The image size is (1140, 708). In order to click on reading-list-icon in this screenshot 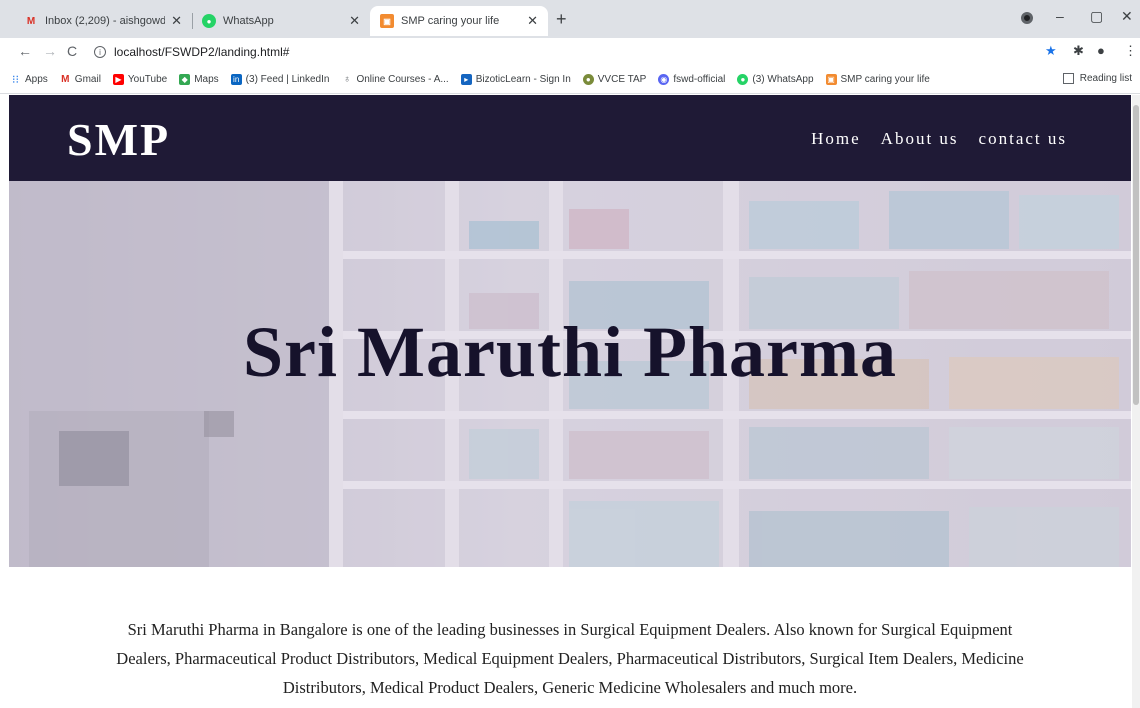, I will do `click(1068, 78)`.